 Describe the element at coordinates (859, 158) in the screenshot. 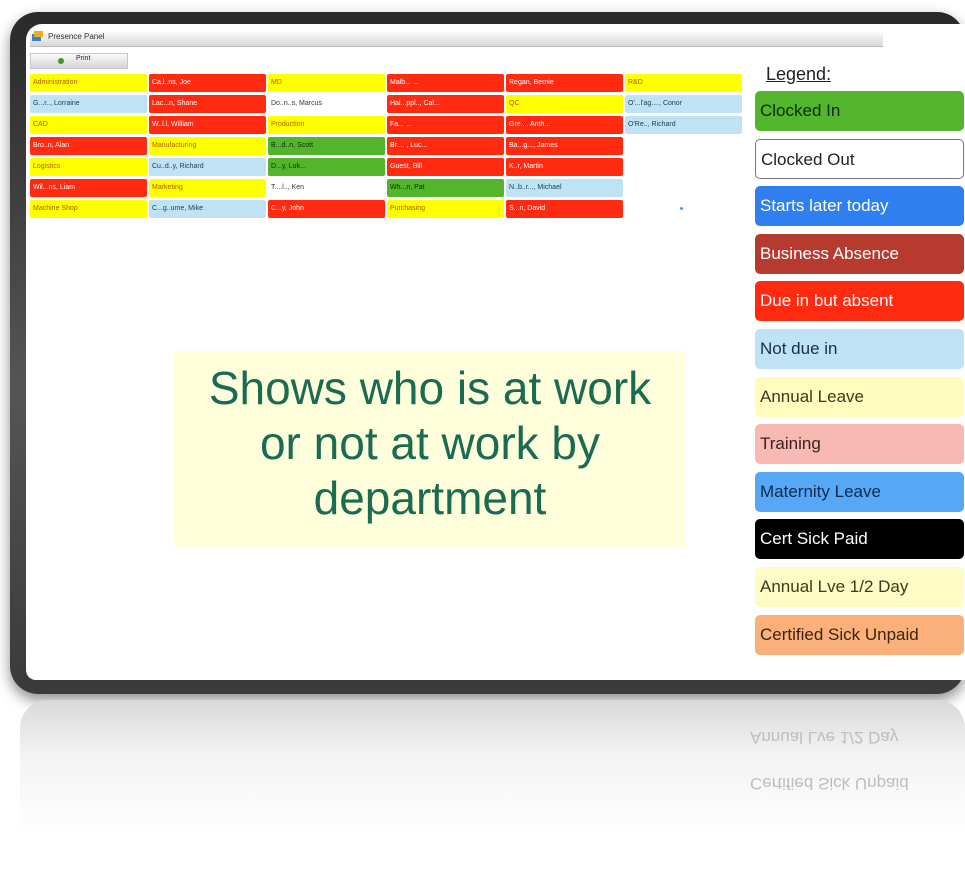

I see `legend-item: Clocked Out` at that location.